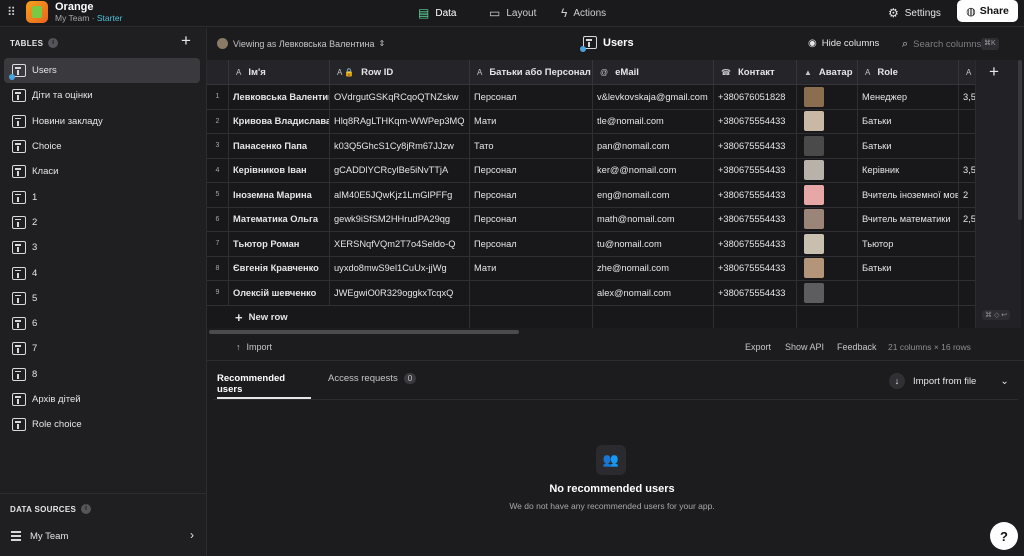  What do you see at coordinates (301, 43) in the screenshot?
I see `viewing-as-selector: Viewing as Левковська Валентина ⇕` at bounding box center [301, 43].